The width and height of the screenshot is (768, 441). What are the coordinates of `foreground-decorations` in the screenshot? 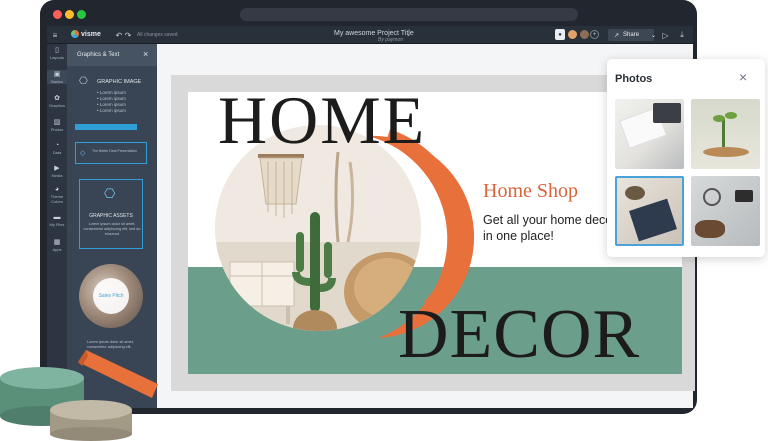 It's located at (79, 395).